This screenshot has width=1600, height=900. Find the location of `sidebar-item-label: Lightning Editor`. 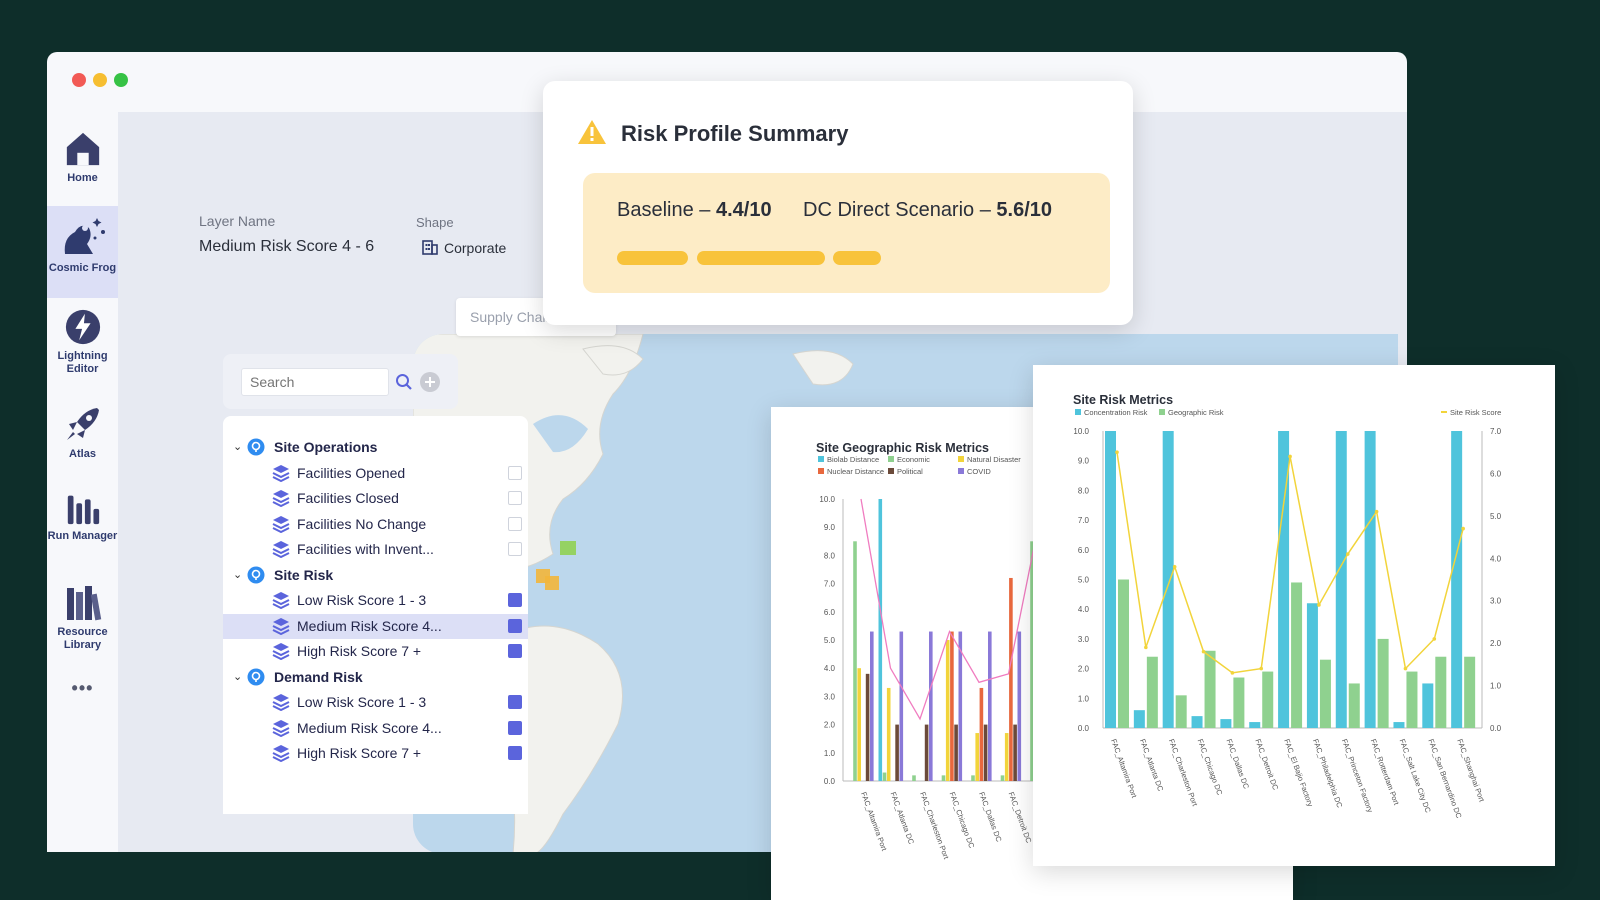

sidebar-item-label: Lightning Editor is located at coordinates (82, 362).